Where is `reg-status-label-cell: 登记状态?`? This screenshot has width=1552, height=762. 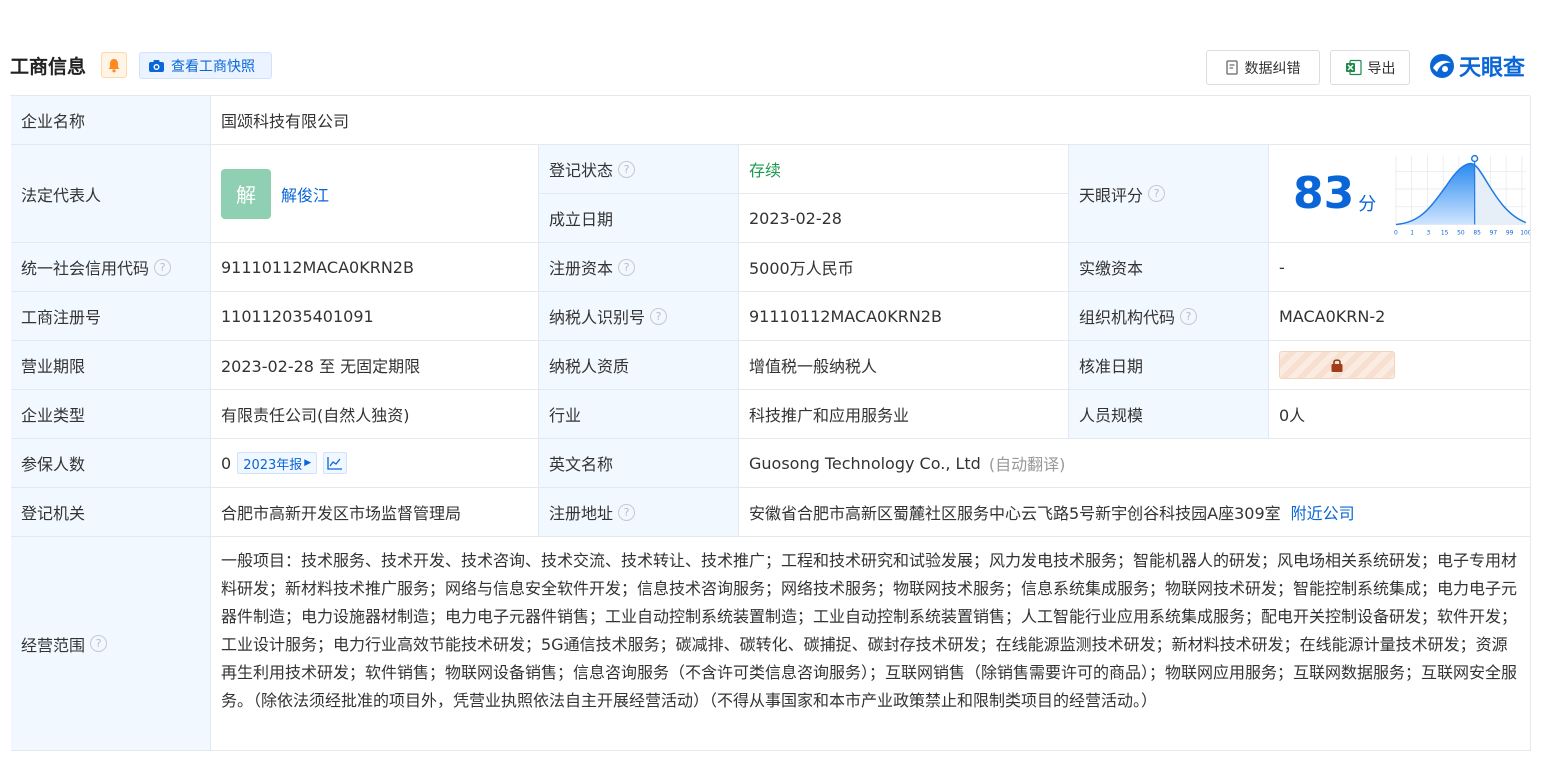 reg-status-label-cell: 登记状态? is located at coordinates (639, 169).